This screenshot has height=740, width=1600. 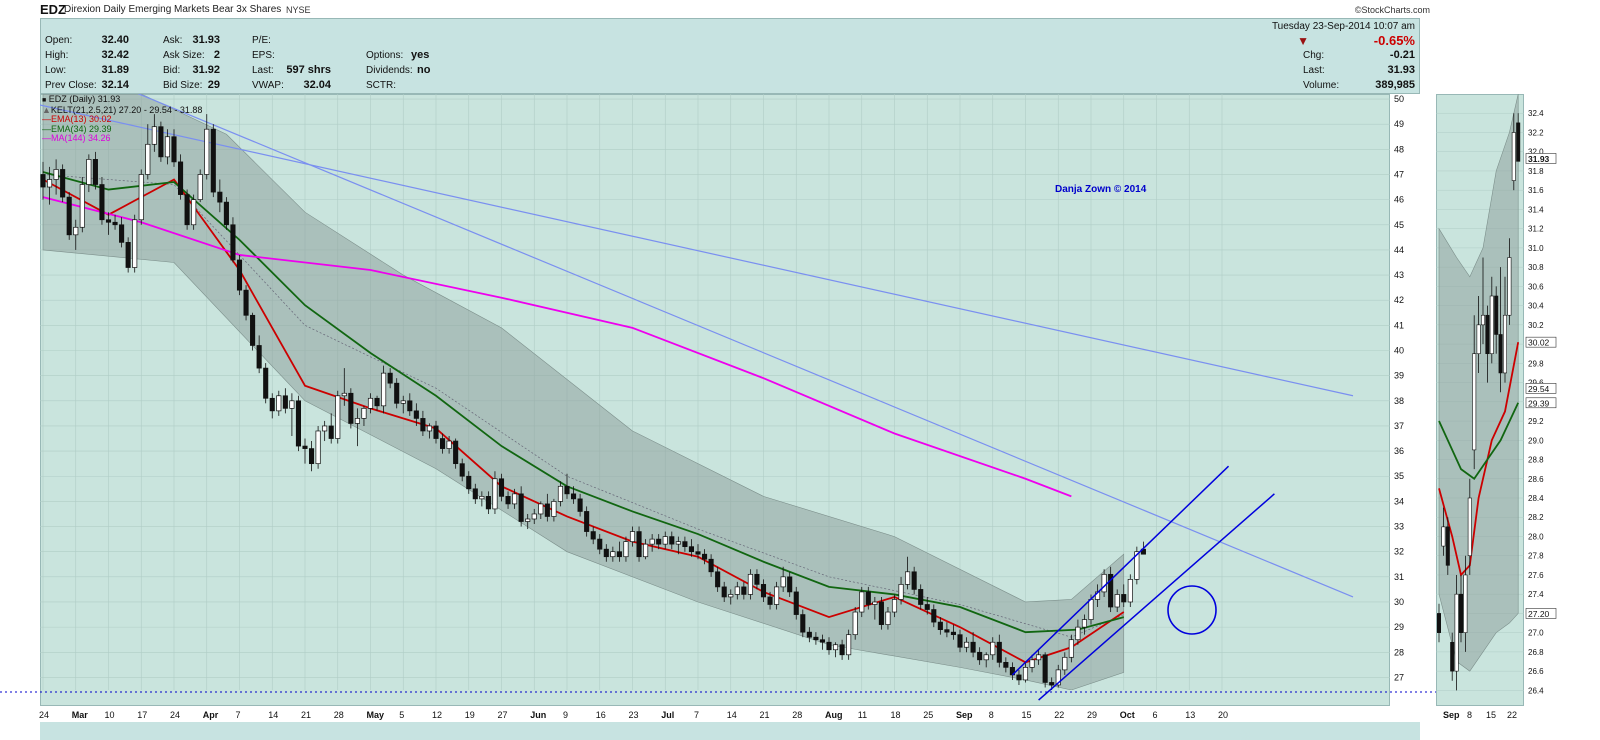 What do you see at coordinates (1395, 85) in the screenshot?
I see `volume-value: 389,985` at bounding box center [1395, 85].